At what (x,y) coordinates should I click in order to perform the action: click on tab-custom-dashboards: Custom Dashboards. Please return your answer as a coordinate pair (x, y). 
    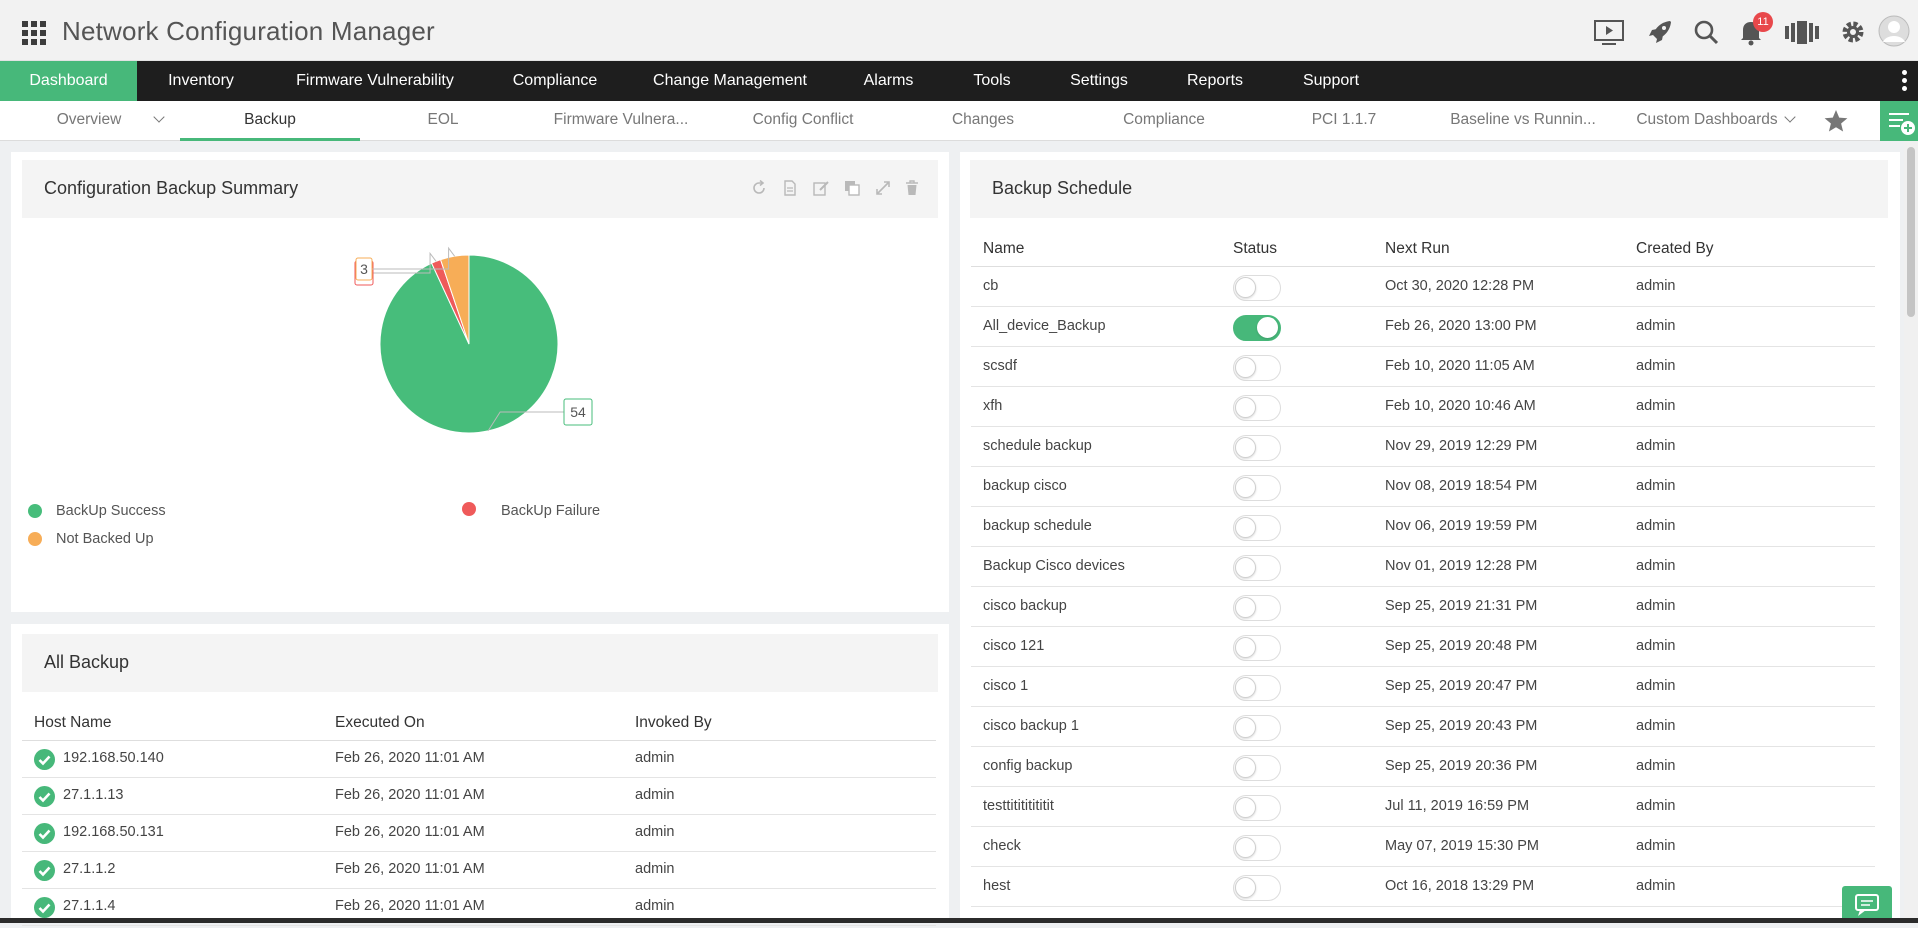
    Looking at the image, I should click on (1715, 121).